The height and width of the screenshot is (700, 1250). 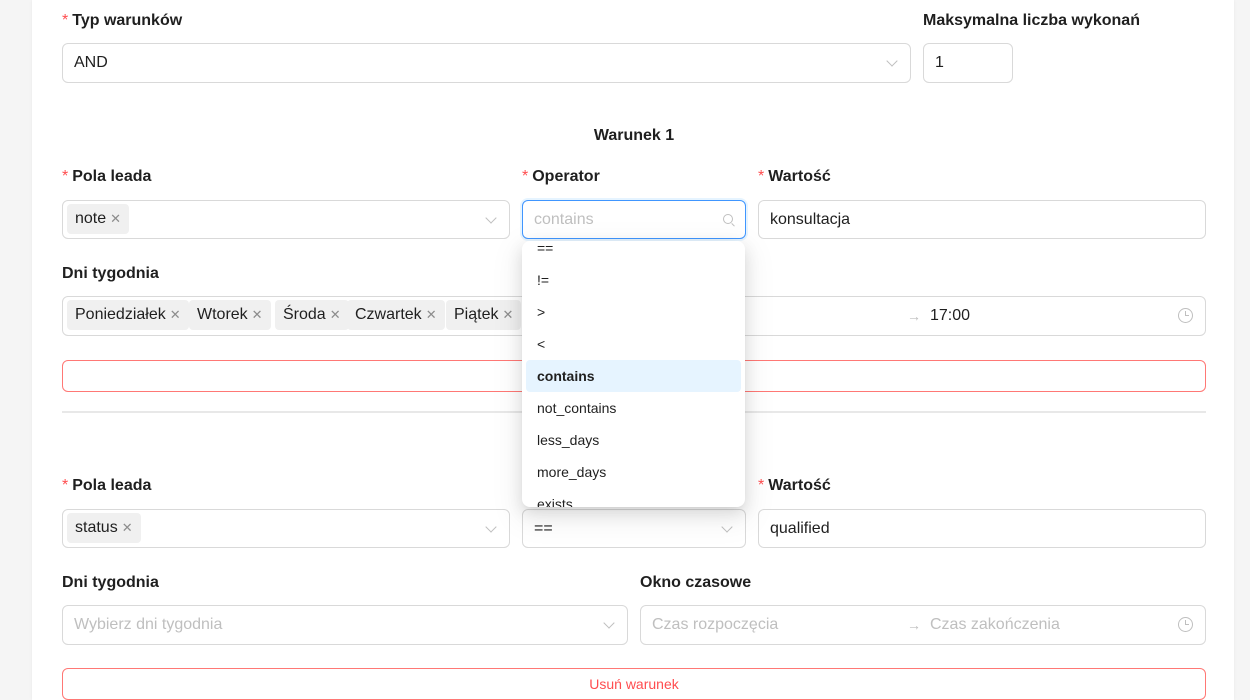 What do you see at coordinates (543, 528) in the screenshot?
I see `operator-value-2: ==` at bounding box center [543, 528].